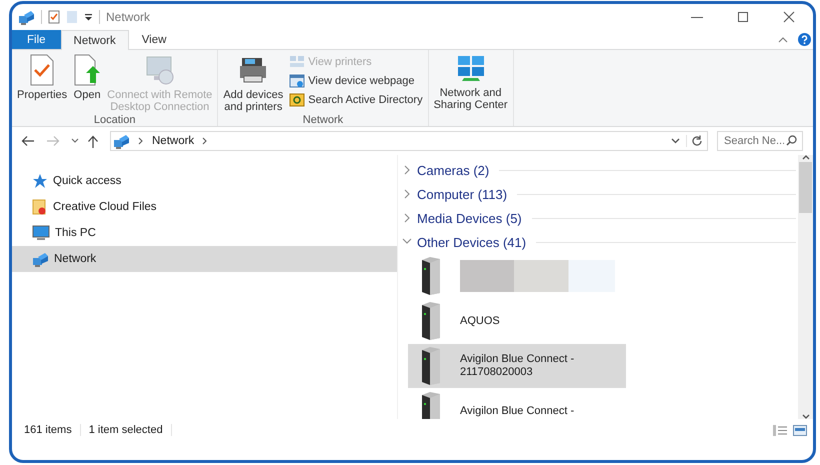 This screenshot has width=820, height=465. What do you see at coordinates (40, 207) in the screenshot?
I see `folder-icon` at bounding box center [40, 207].